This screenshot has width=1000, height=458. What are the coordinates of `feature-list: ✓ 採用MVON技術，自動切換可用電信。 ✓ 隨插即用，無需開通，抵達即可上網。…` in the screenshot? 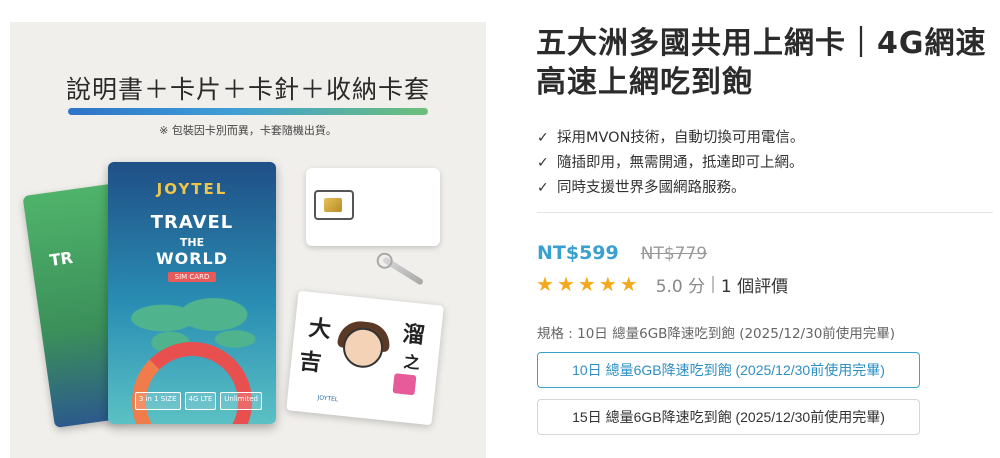 It's located at (670, 163).